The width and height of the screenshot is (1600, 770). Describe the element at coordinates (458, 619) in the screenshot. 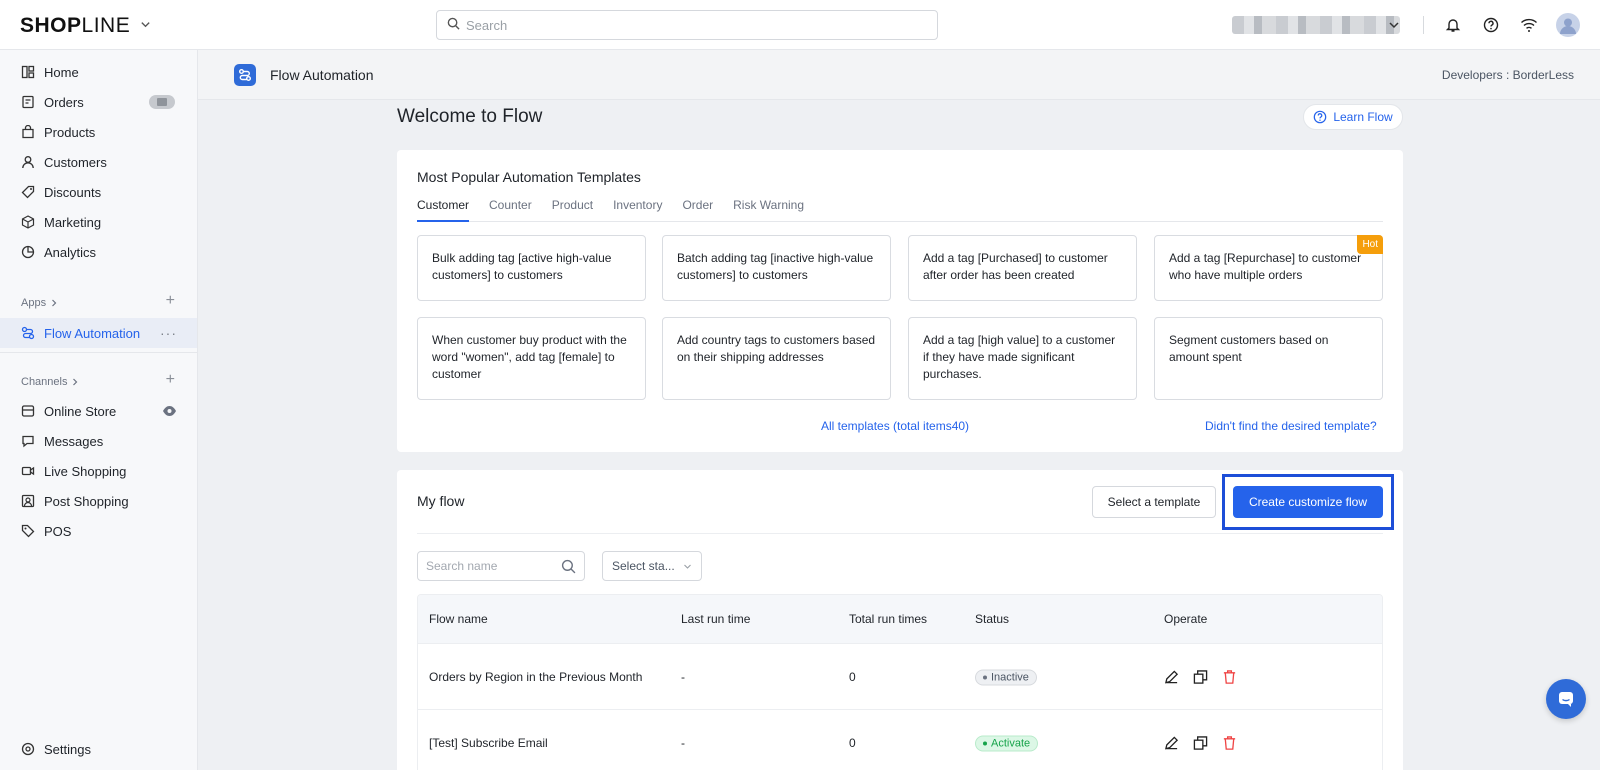

I see `column-header: Flow name` at that location.